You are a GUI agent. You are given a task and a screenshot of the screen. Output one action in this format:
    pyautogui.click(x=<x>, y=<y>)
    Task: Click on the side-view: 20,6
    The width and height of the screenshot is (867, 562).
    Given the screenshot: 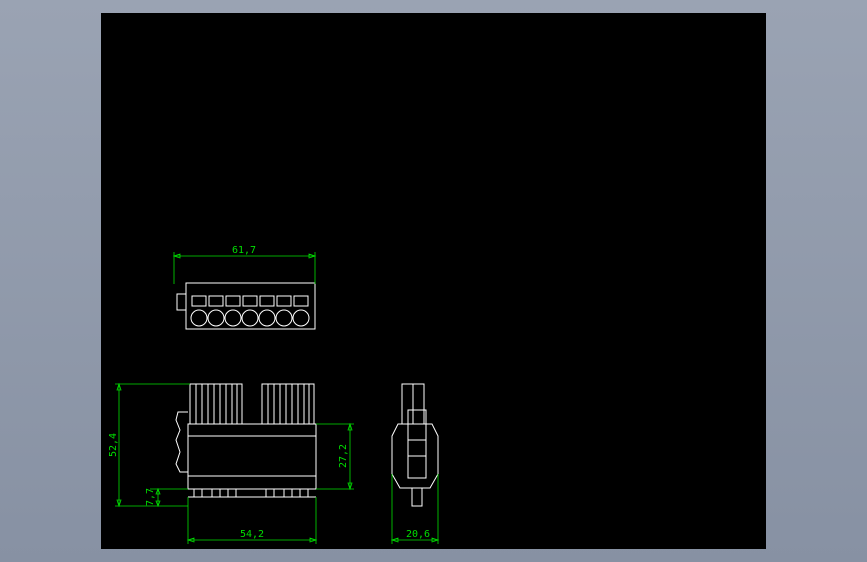 What is the action you would take?
    pyautogui.click(x=415, y=463)
    